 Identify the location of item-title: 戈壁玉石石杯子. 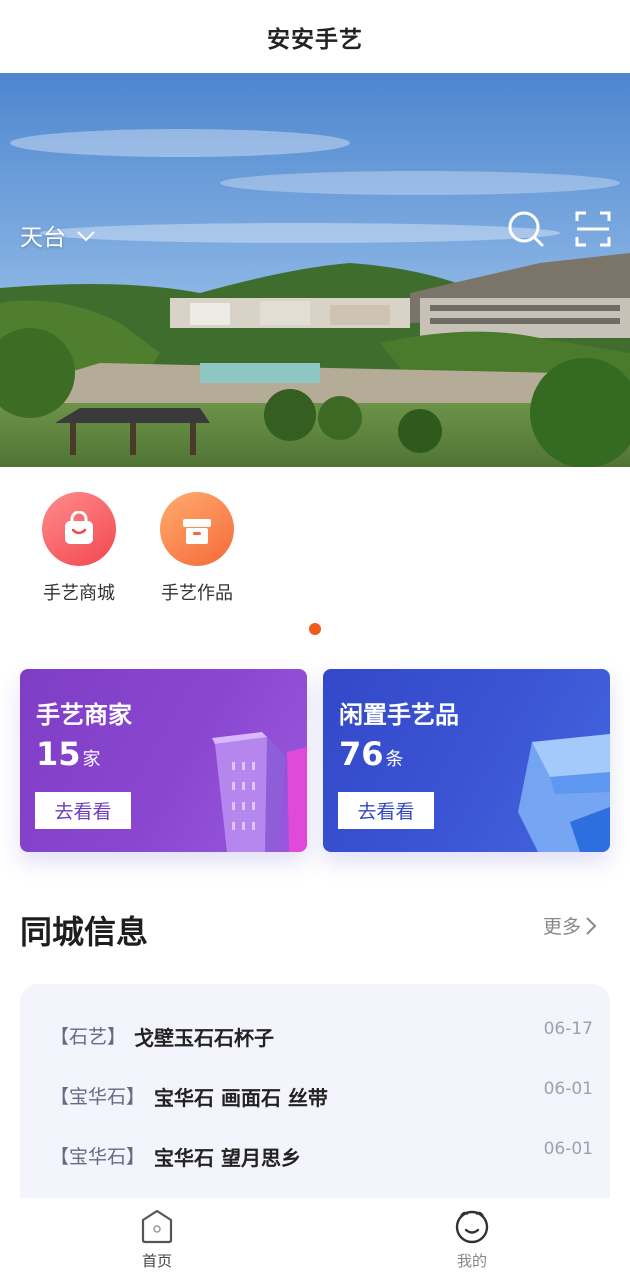
(204, 1038).